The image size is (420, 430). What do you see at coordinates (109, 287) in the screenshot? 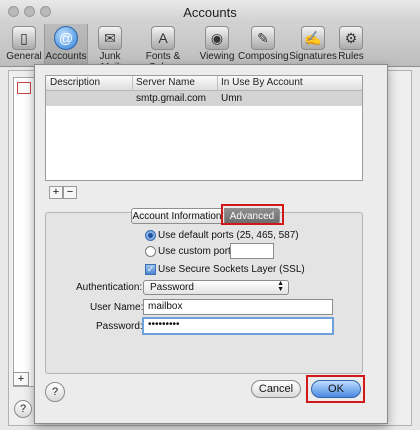
I see `authentication-label: Authentication:` at bounding box center [109, 287].